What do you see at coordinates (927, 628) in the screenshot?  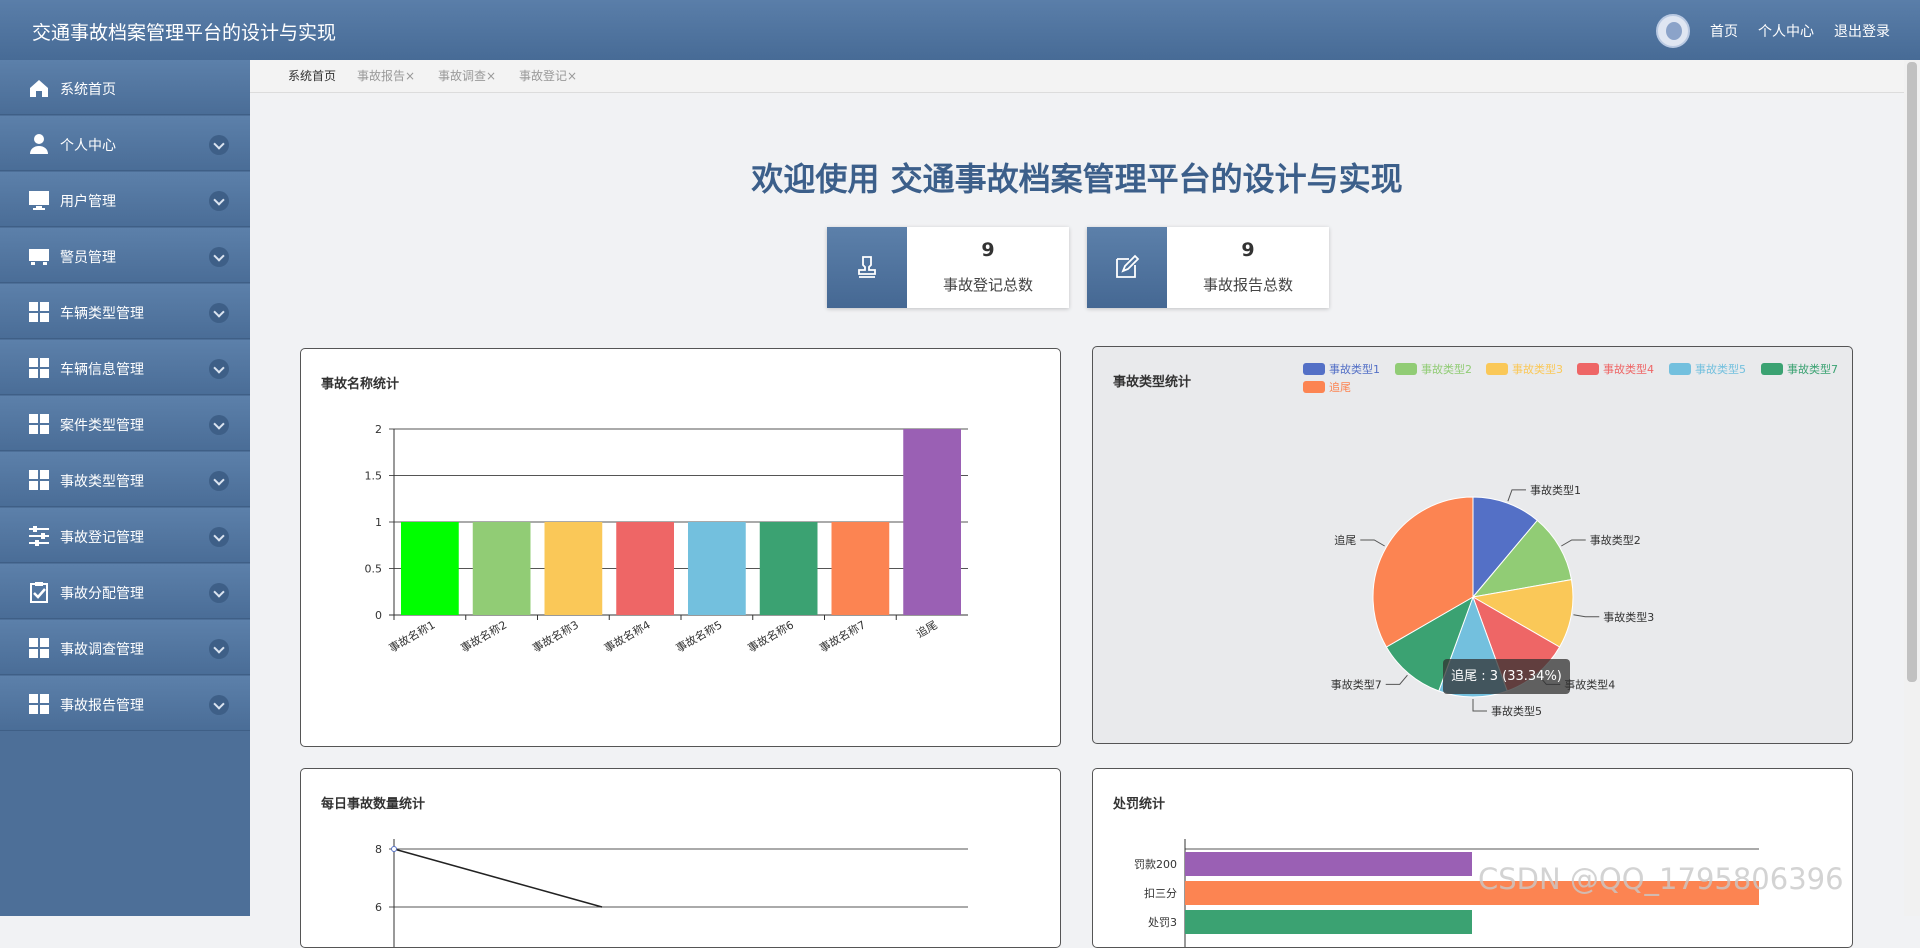 I see `x-tick-label: 追尾` at bounding box center [927, 628].